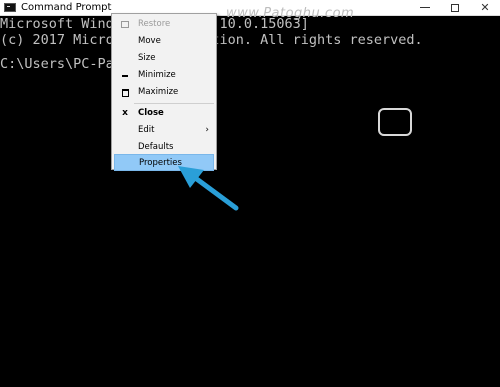 The width and height of the screenshot is (500, 387). What do you see at coordinates (164, 58) in the screenshot?
I see `menu-item-size: Size` at bounding box center [164, 58].